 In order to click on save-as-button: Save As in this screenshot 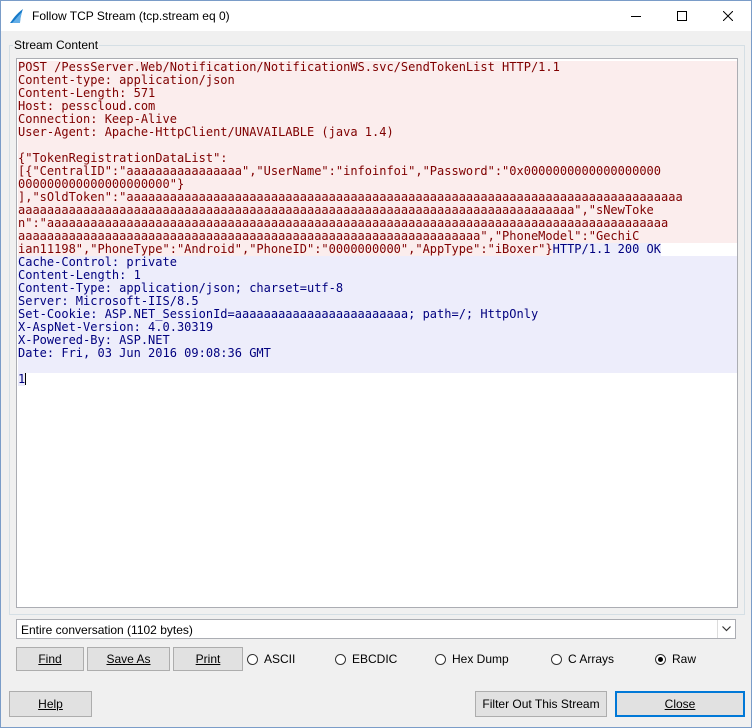, I will do `click(128, 659)`.